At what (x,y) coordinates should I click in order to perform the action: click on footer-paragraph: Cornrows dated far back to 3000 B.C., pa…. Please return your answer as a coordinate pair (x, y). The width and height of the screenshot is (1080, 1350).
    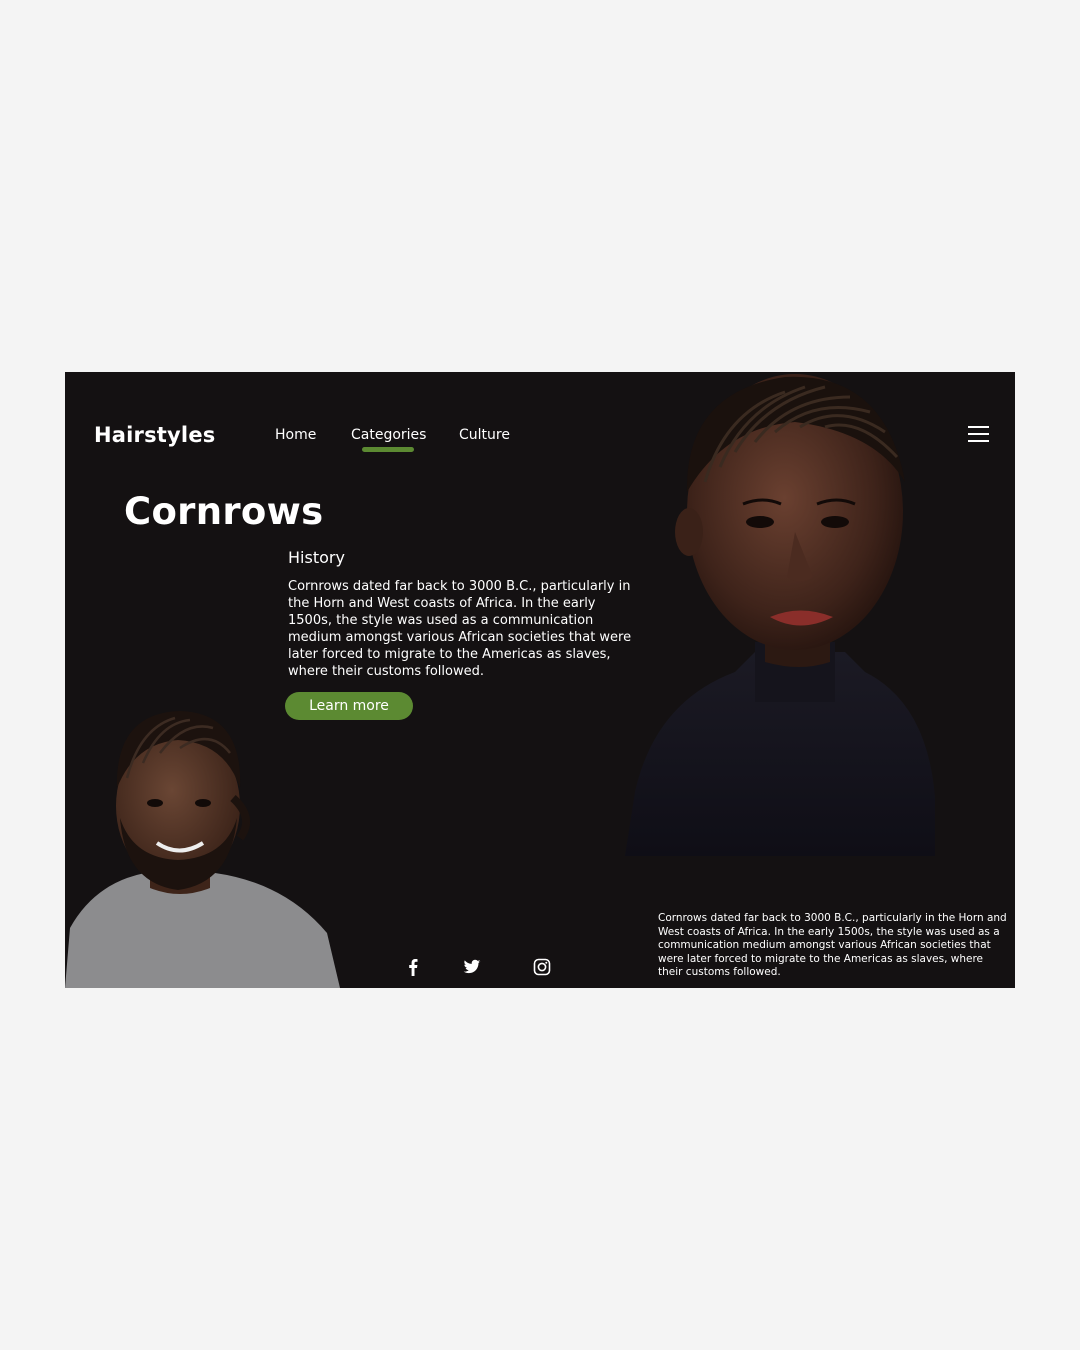
    Looking at the image, I should click on (832, 945).